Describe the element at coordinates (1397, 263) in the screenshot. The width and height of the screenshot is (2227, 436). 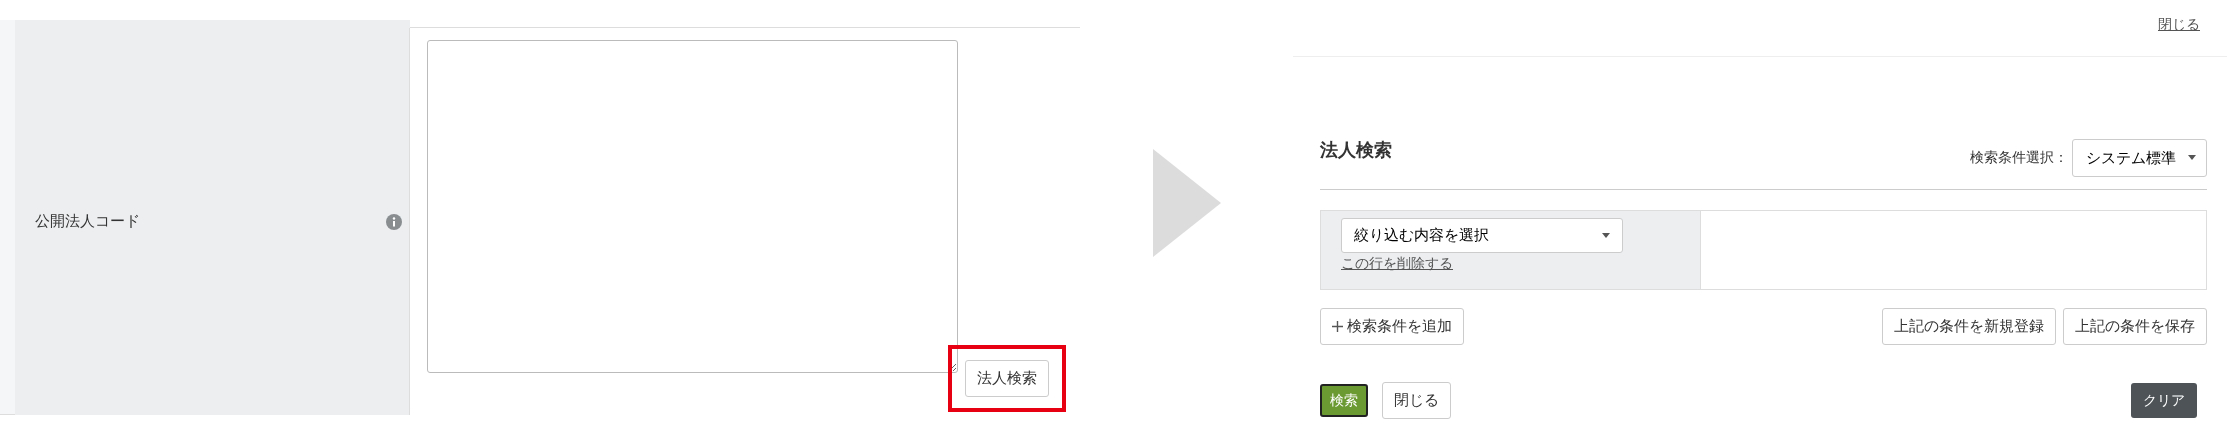
I see `delete-row-link: この行を削除する` at that location.